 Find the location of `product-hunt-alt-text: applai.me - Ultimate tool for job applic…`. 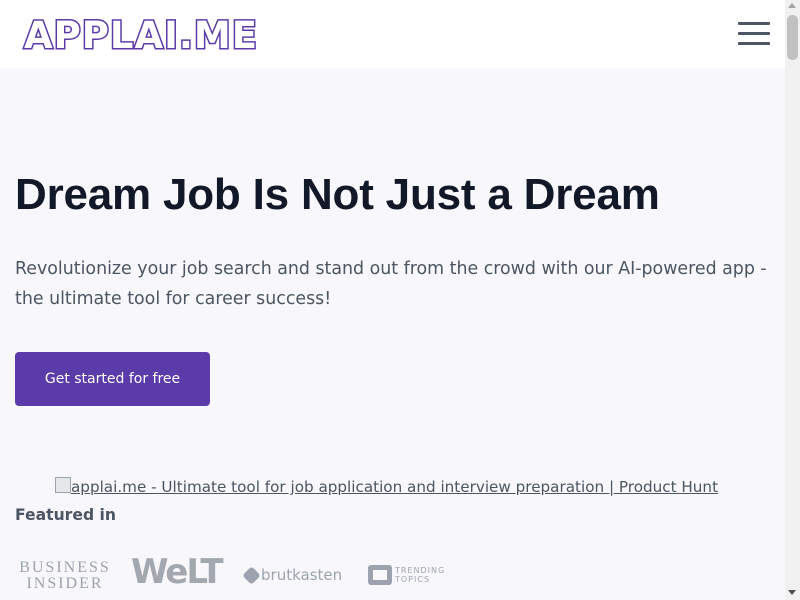

product-hunt-alt-text: applai.me - Ultimate tool for job applic… is located at coordinates (395, 487).